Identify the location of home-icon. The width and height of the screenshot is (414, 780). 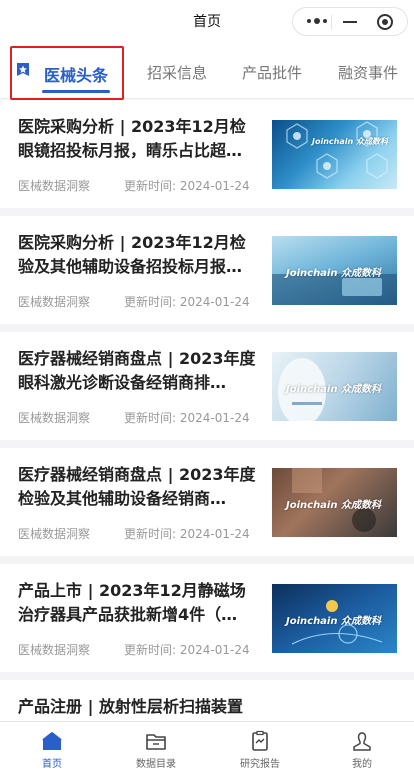
(52, 741).